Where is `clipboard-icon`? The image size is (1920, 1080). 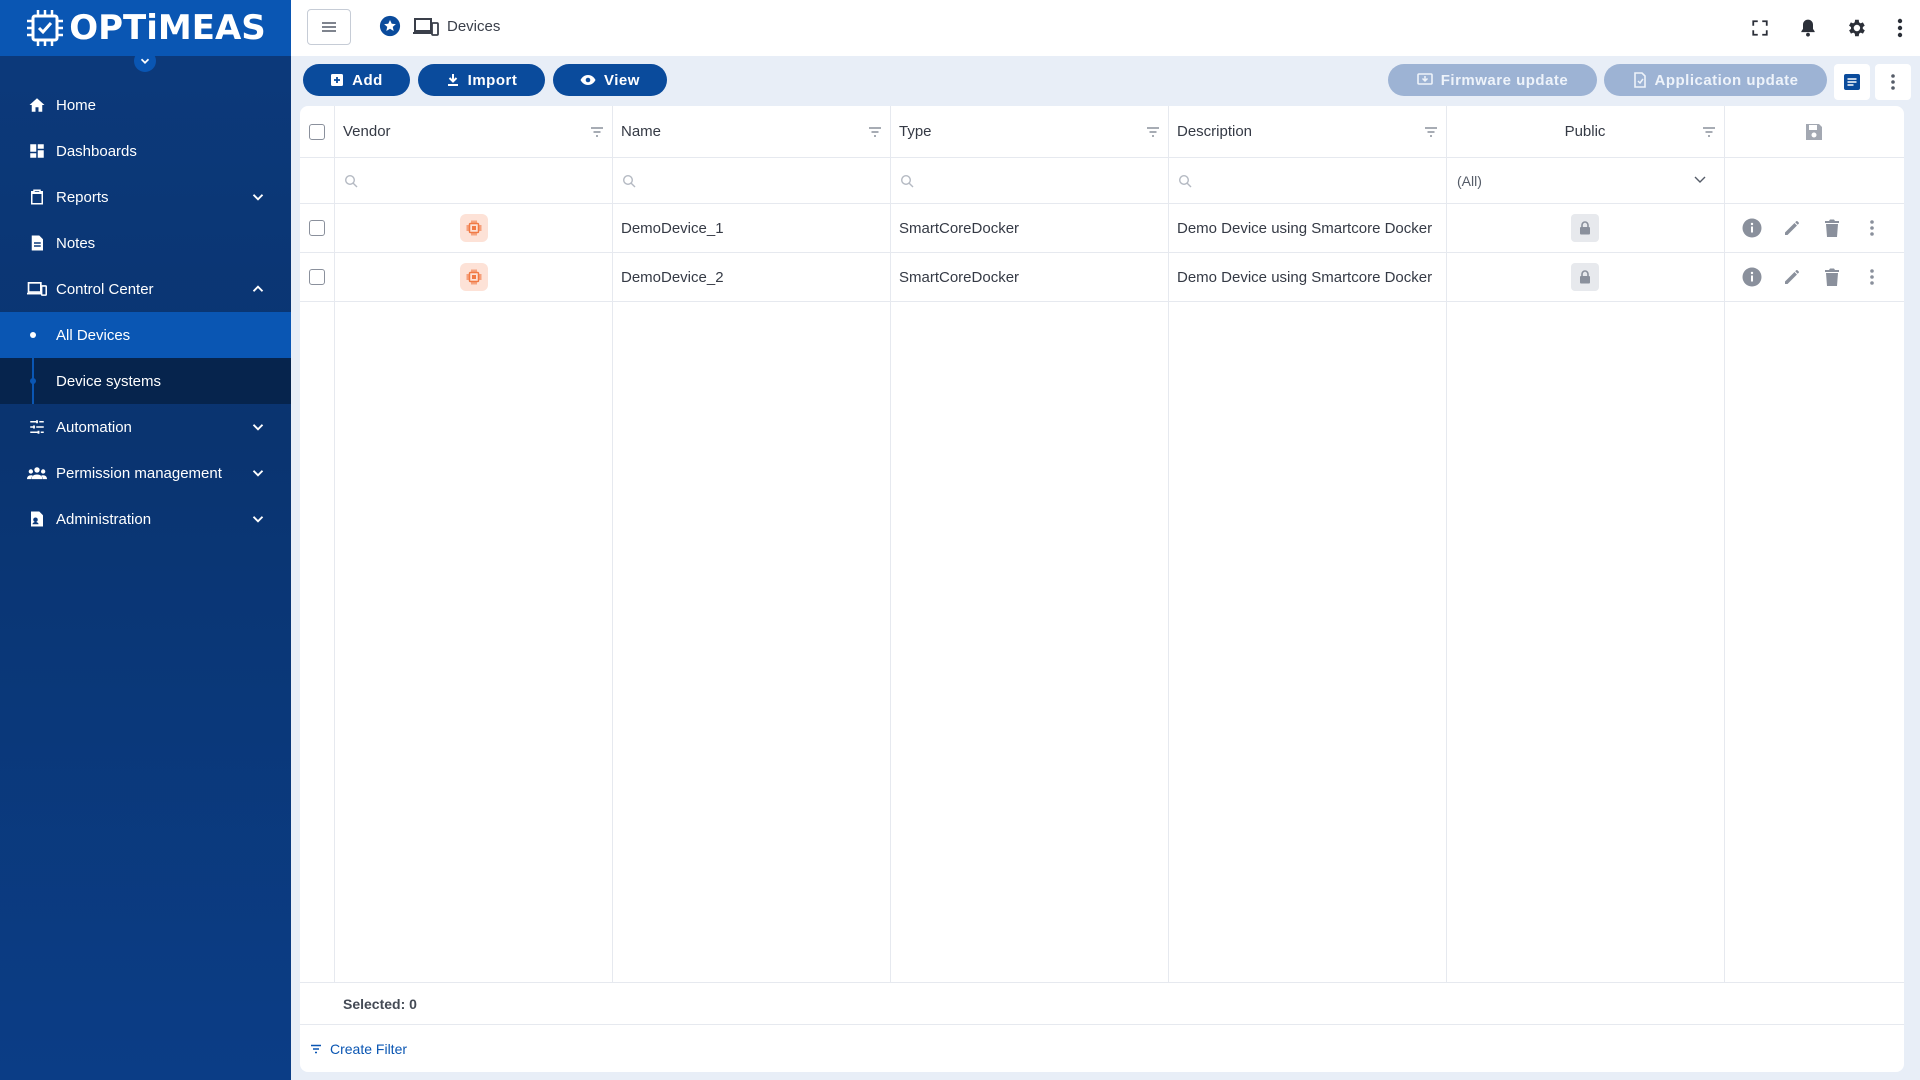
clipboard-icon is located at coordinates (37, 197).